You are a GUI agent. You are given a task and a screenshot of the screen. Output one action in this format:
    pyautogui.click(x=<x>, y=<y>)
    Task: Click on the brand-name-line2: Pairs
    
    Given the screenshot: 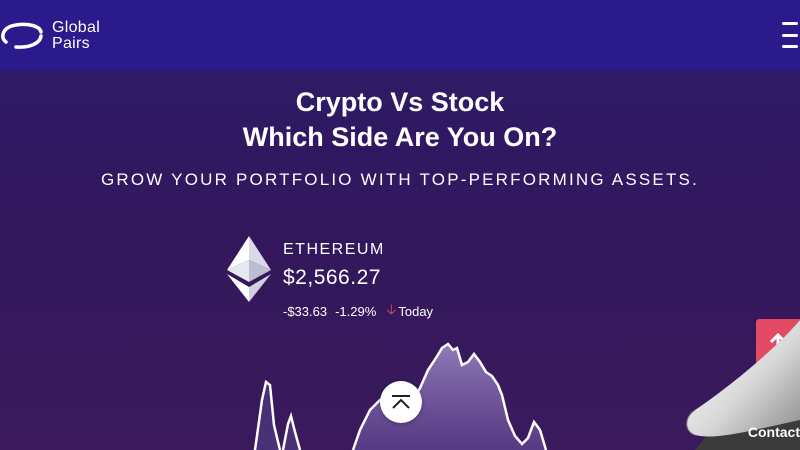 What is the action you would take?
    pyautogui.click(x=71, y=43)
    